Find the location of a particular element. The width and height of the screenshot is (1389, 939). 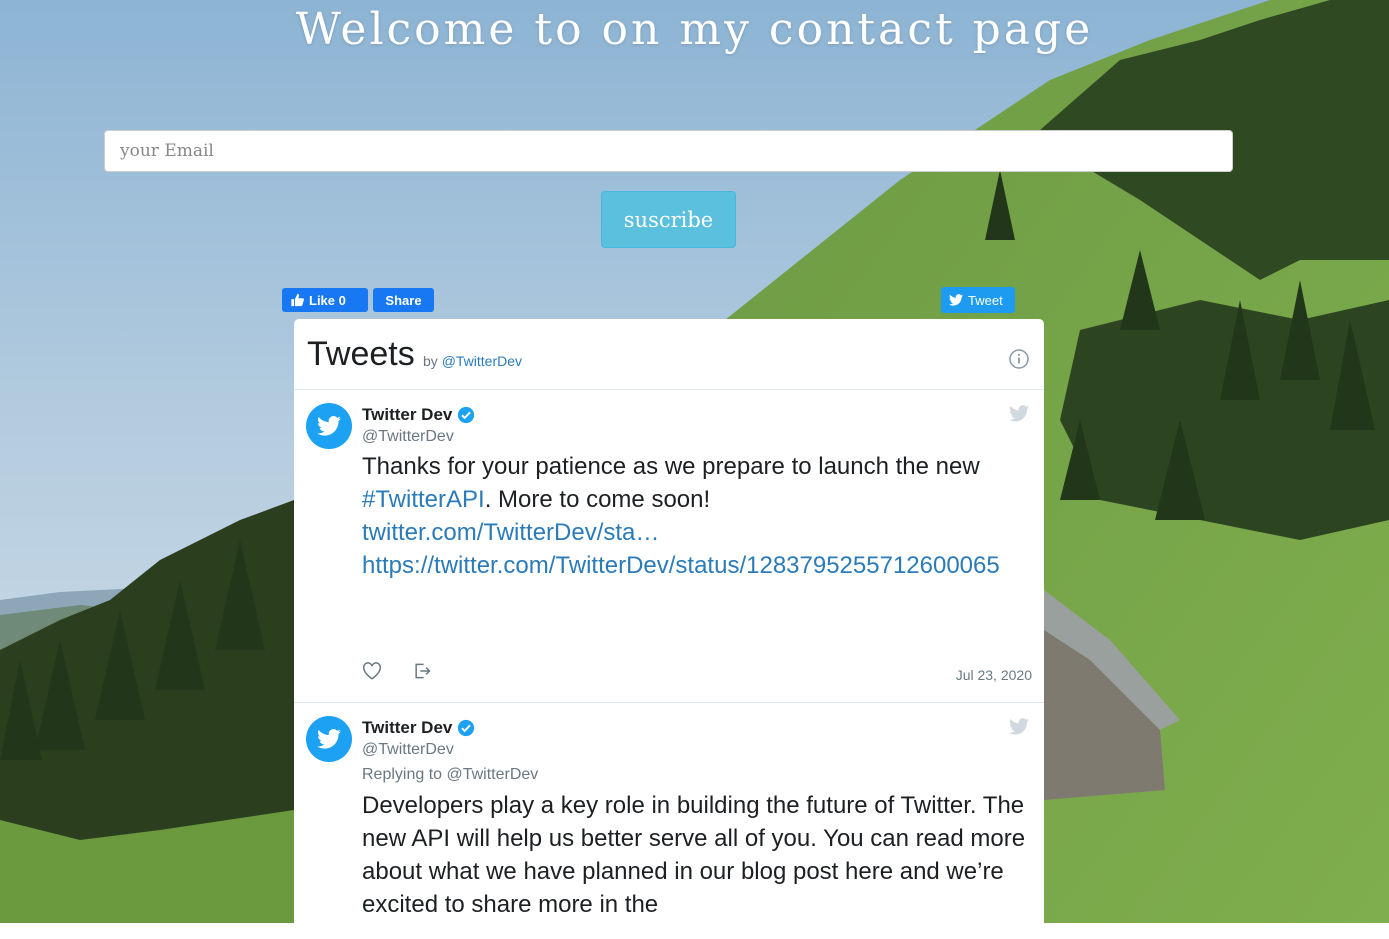

byline-prefix: by is located at coordinates (430, 361).